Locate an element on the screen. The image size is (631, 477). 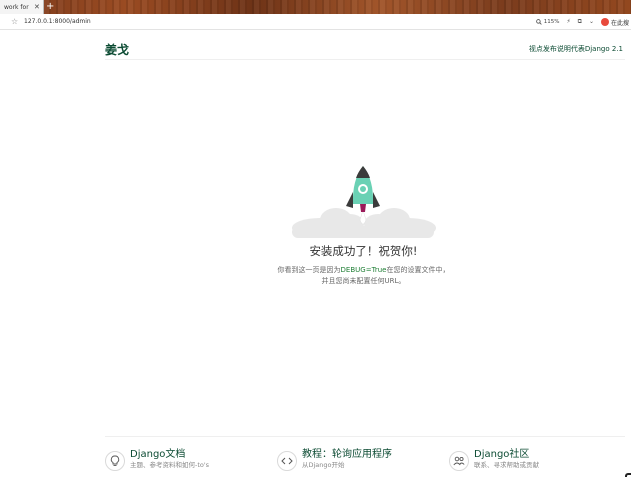
footer-community-title: Django社区 is located at coordinates (506, 455).